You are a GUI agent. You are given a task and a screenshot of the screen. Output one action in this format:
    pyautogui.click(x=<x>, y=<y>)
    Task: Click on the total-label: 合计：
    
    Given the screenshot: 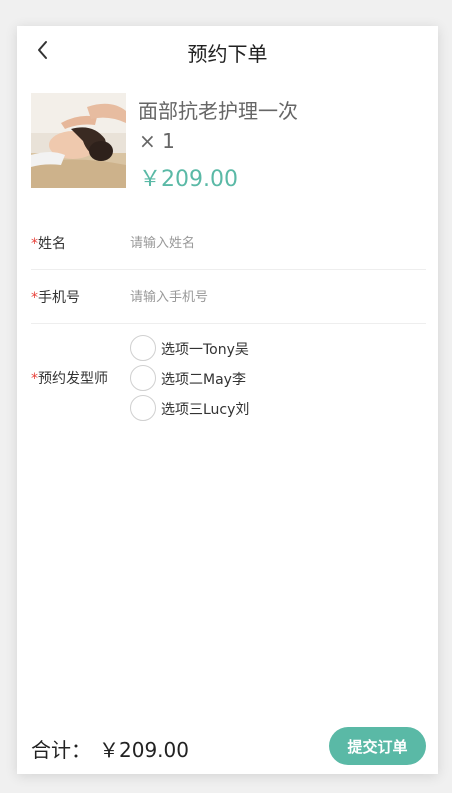 What is the action you would take?
    pyautogui.click(x=61, y=750)
    